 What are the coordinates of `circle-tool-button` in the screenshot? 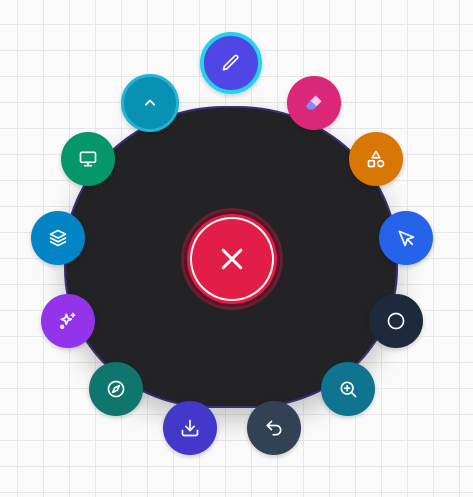 It's located at (396, 321).